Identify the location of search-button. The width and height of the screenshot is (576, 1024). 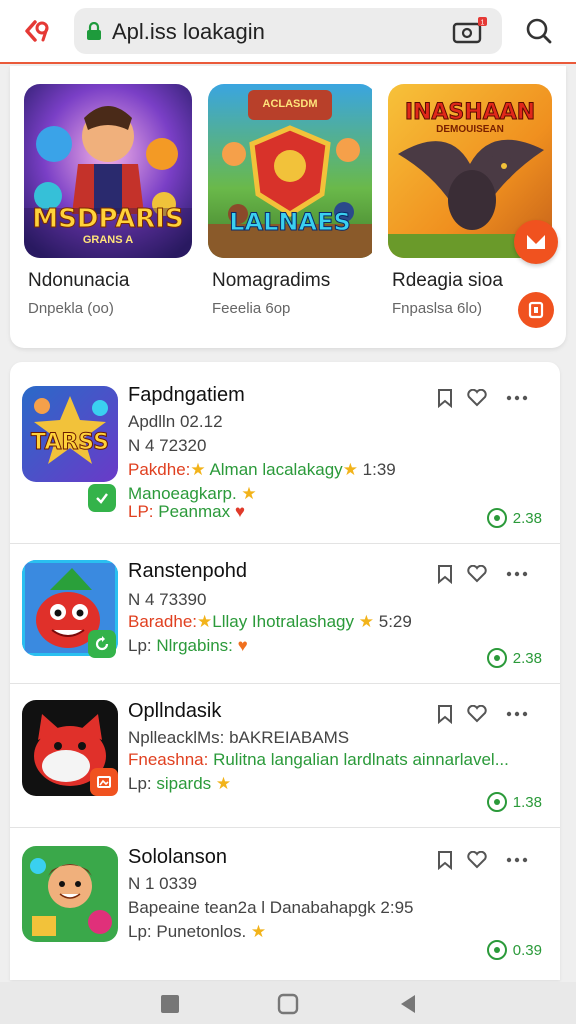
(539, 31).